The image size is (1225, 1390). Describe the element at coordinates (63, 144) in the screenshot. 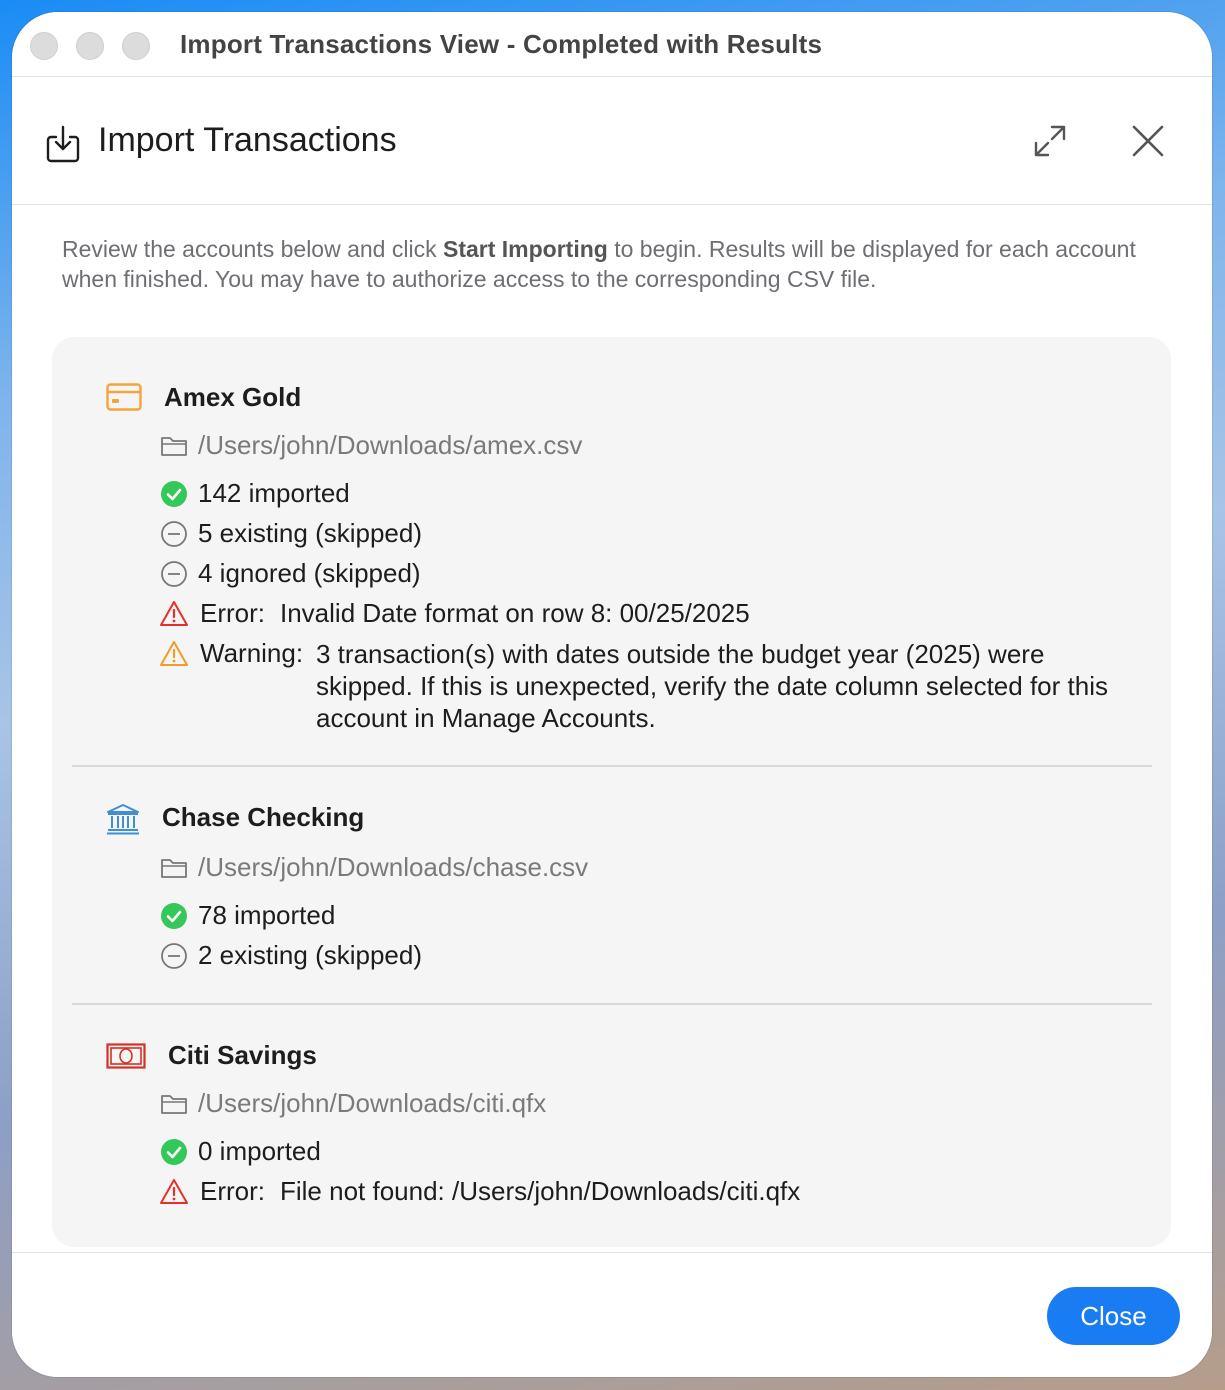

I see `import-icon` at that location.